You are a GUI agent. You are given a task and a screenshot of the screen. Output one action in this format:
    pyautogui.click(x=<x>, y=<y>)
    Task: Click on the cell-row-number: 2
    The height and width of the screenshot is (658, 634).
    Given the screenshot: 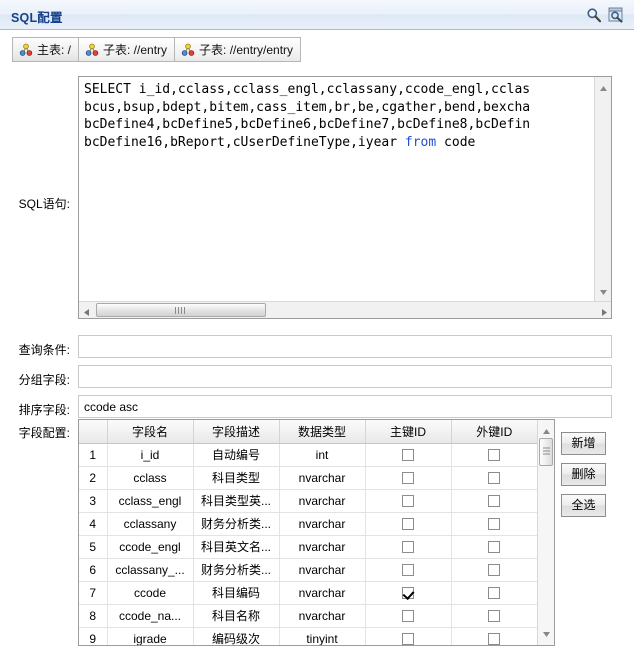 What is the action you would take?
    pyautogui.click(x=93, y=478)
    